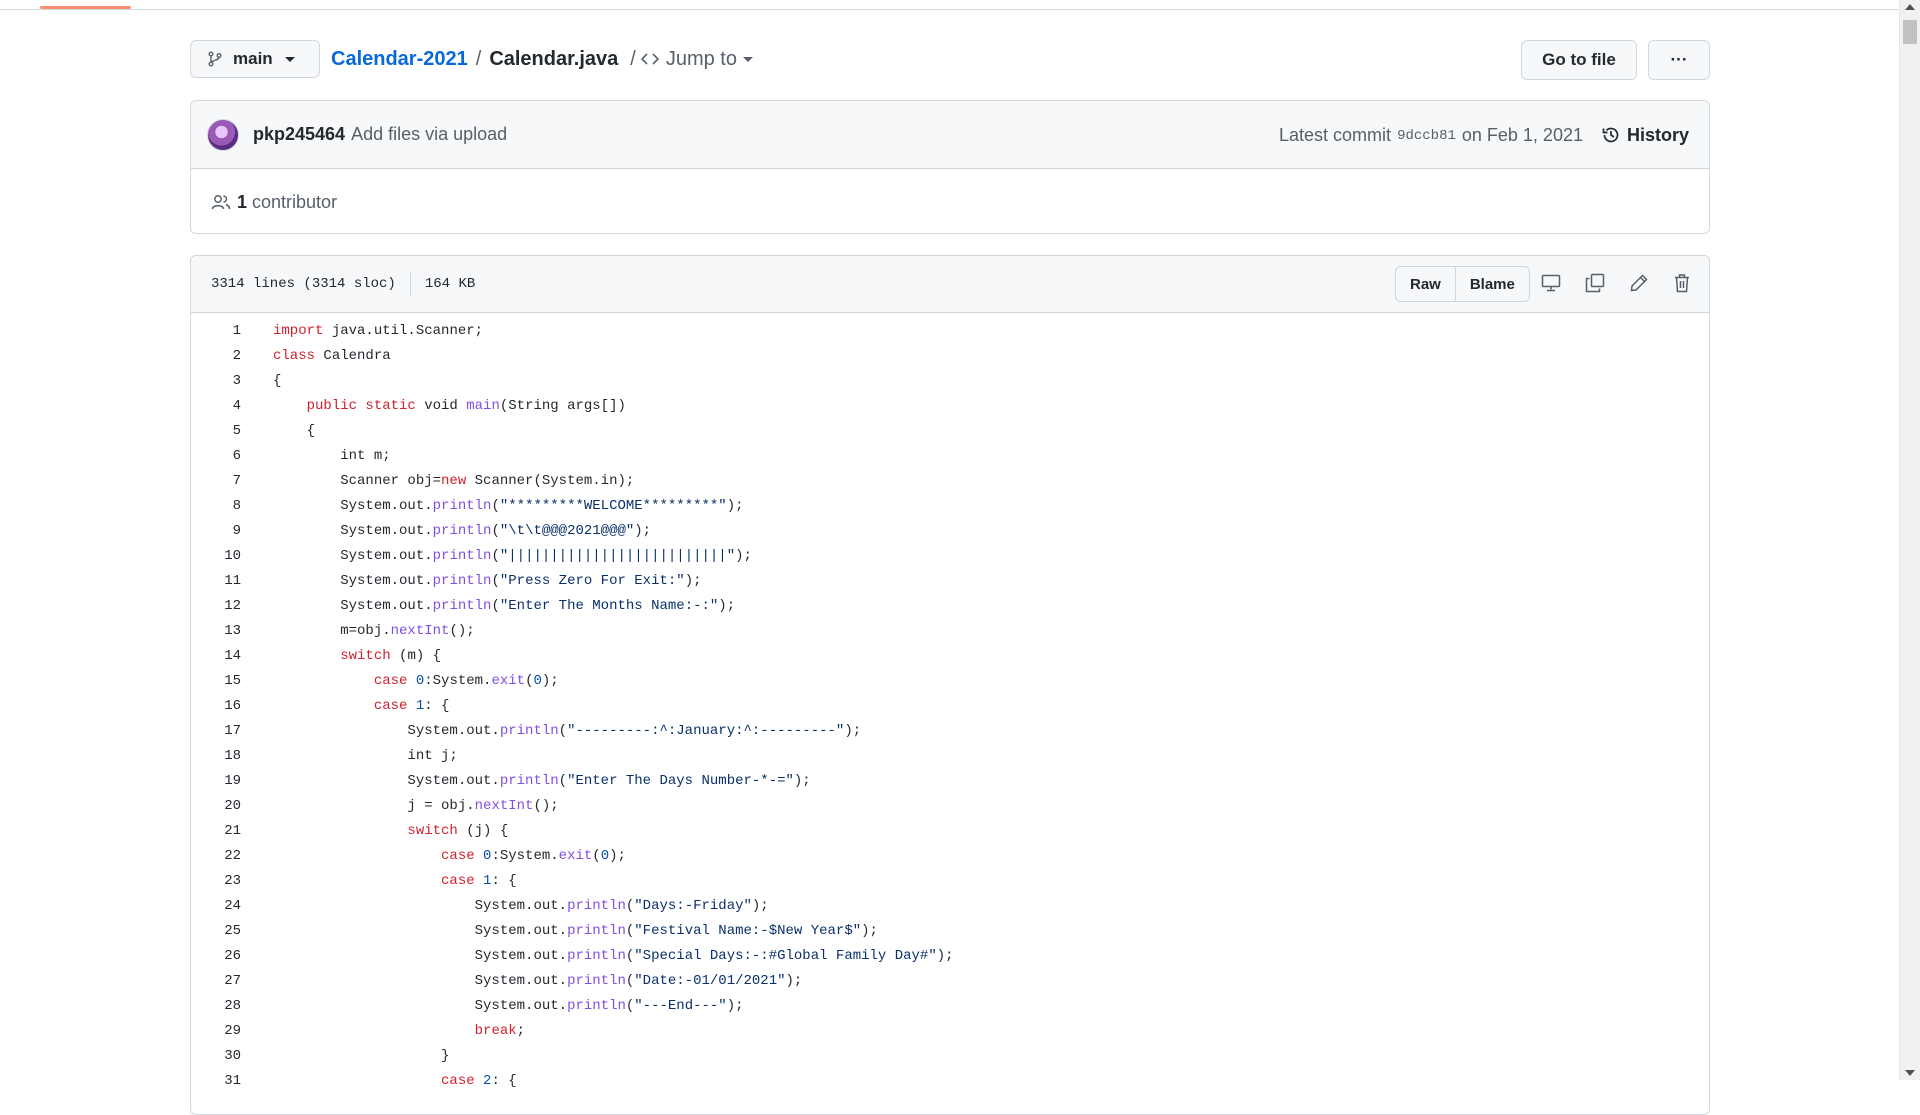 Image resolution: width=1920 pixels, height=1115 pixels. Describe the element at coordinates (950, 406) in the screenshot. I see `code-line: 4 public static void main(String args[])` at that location.